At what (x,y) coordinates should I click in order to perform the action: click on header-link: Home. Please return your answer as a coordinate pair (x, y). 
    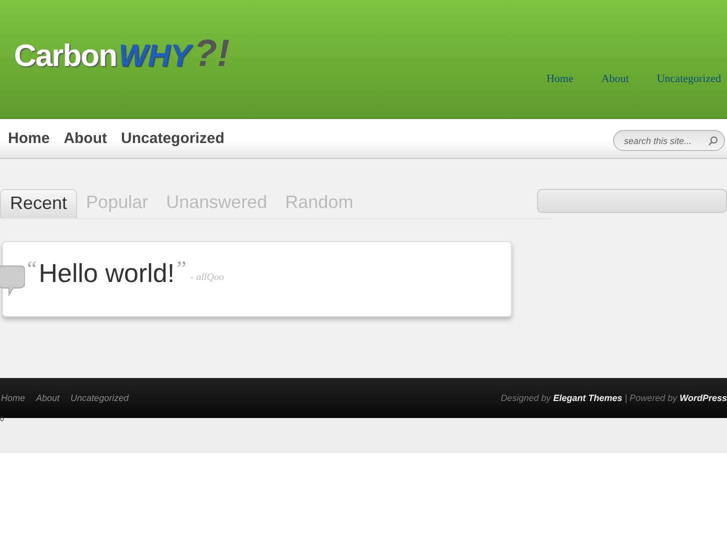
    Looking at the image, I should click on (560, 79).